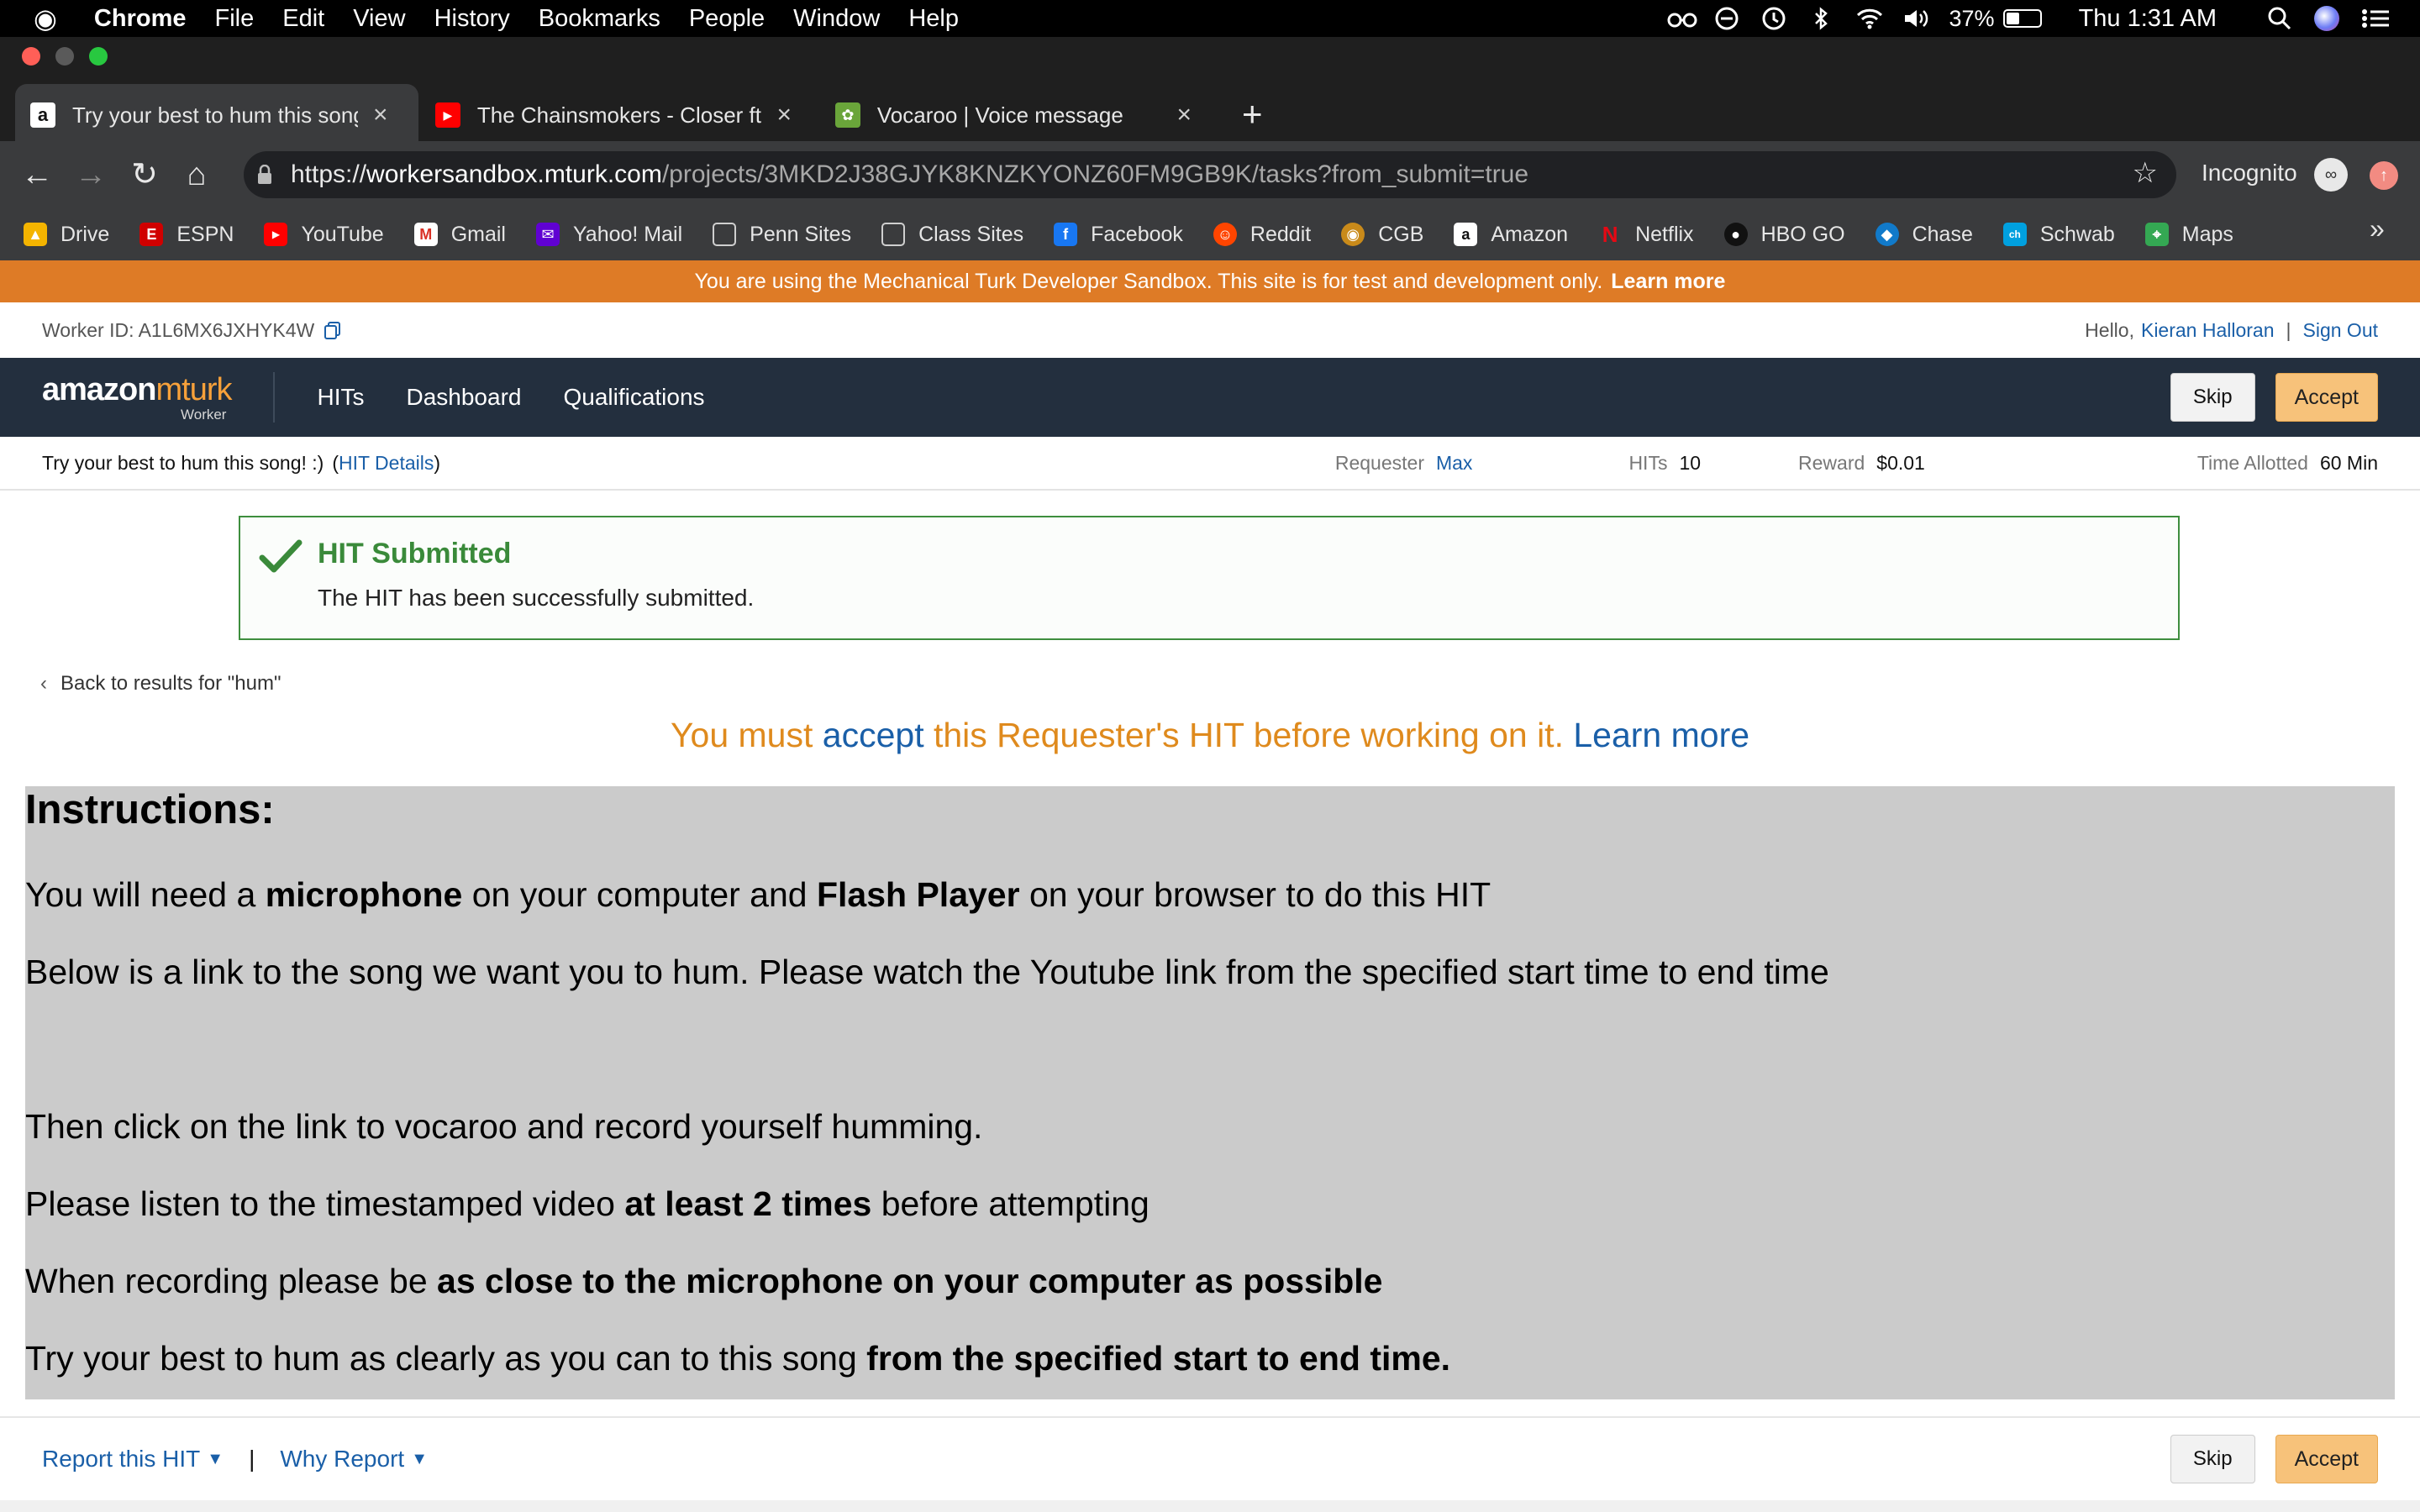 The width and height of the screenshot is (2420, 1512). What do you see at coordinates (460, 235) in the screenshot?
I see `bookmark-gmail: M Gmail` at bounding box center [460, 235].